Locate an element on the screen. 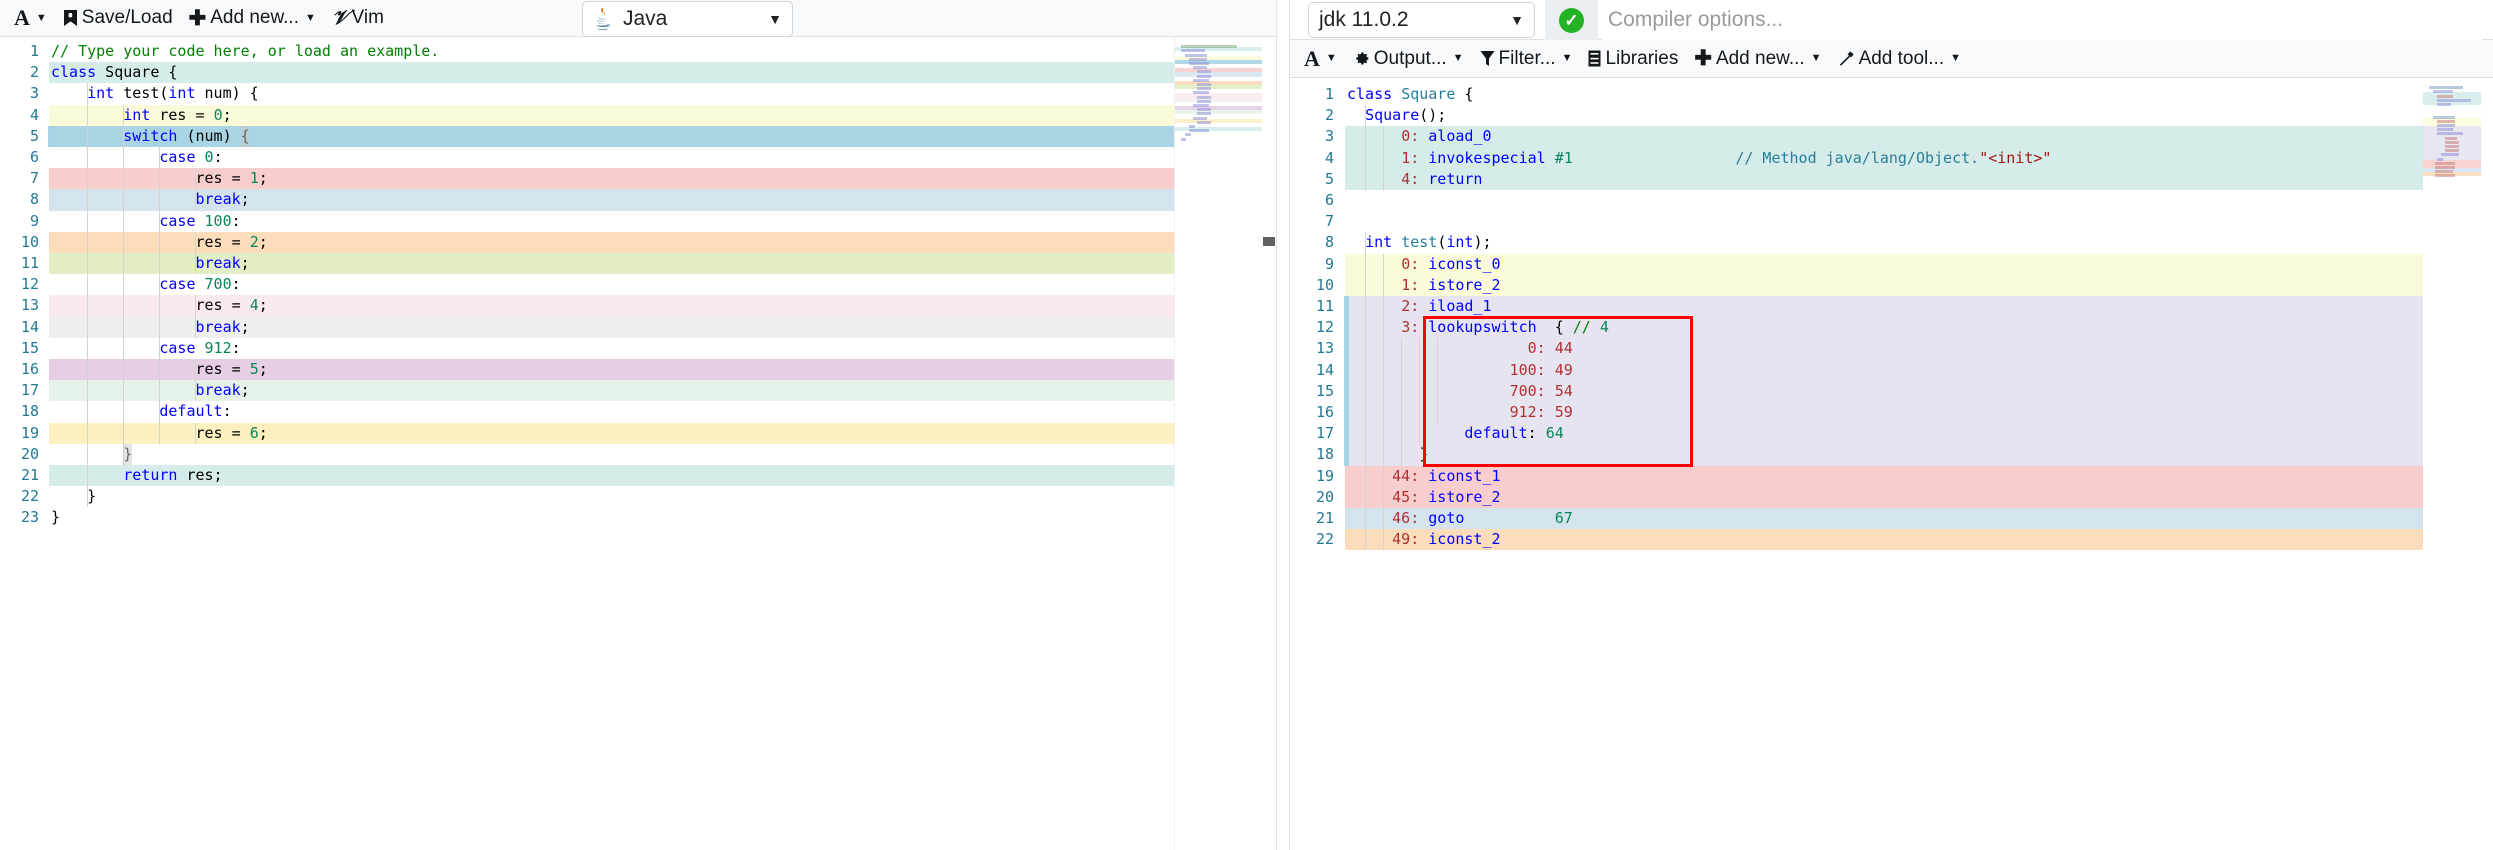  vim-button: 𝒱 Vim is located at coordinates (358, 18).